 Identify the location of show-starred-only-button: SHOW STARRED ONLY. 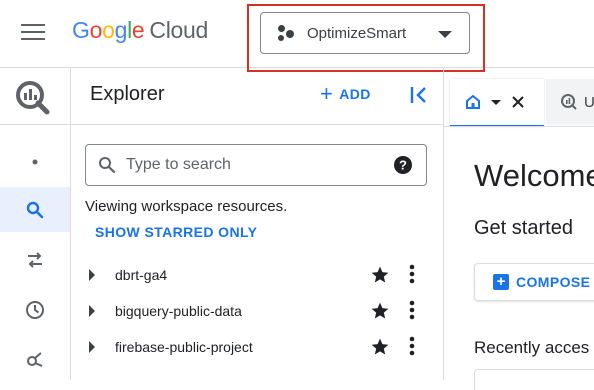
(176, 232).